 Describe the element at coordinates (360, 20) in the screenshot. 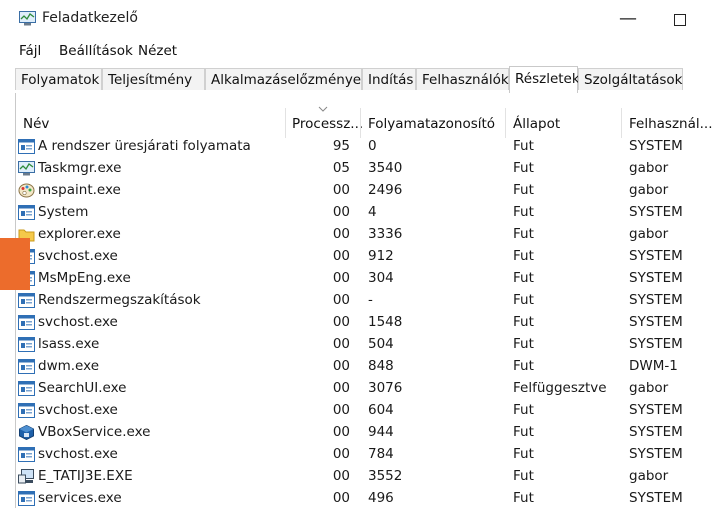

I see `title-bar: Feladatkezelő —` at that location.